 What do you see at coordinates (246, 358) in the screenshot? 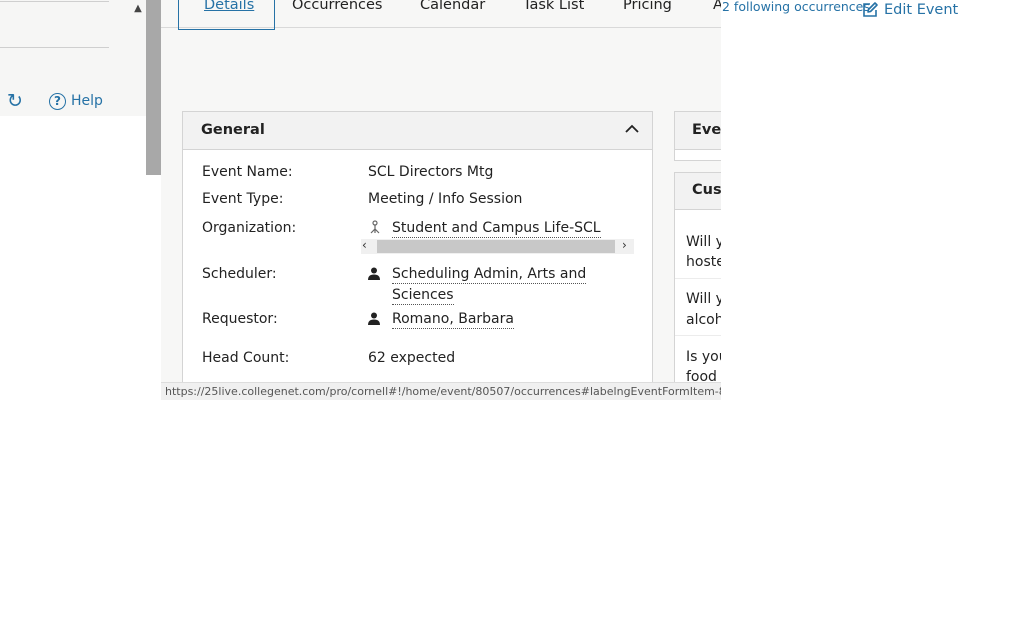
I see `head-count-label: Head Count:` at bounding box center [246, 358].